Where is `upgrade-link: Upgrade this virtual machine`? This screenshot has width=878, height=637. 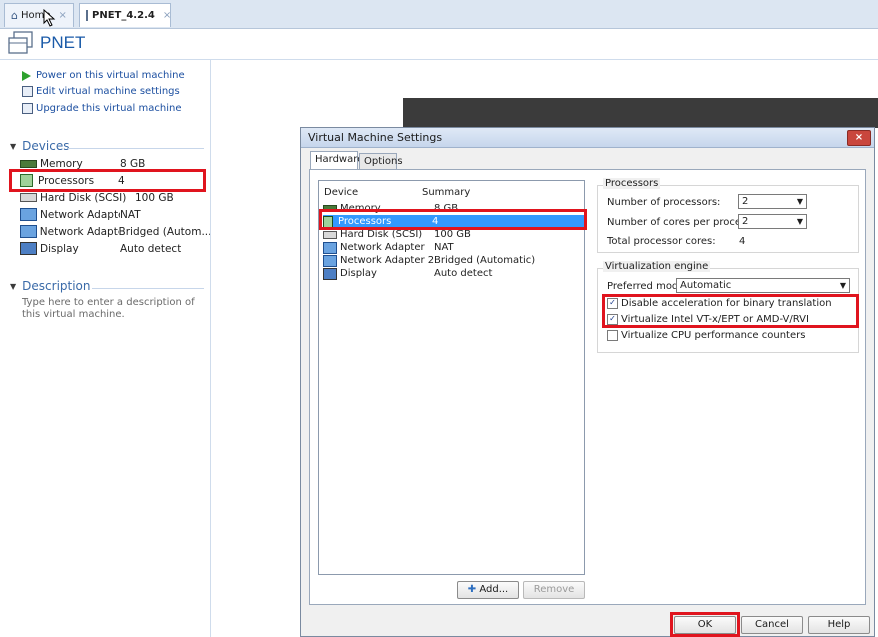
upgrade-link: Upgrade this virtual machine is located at coordinates (101, 108).